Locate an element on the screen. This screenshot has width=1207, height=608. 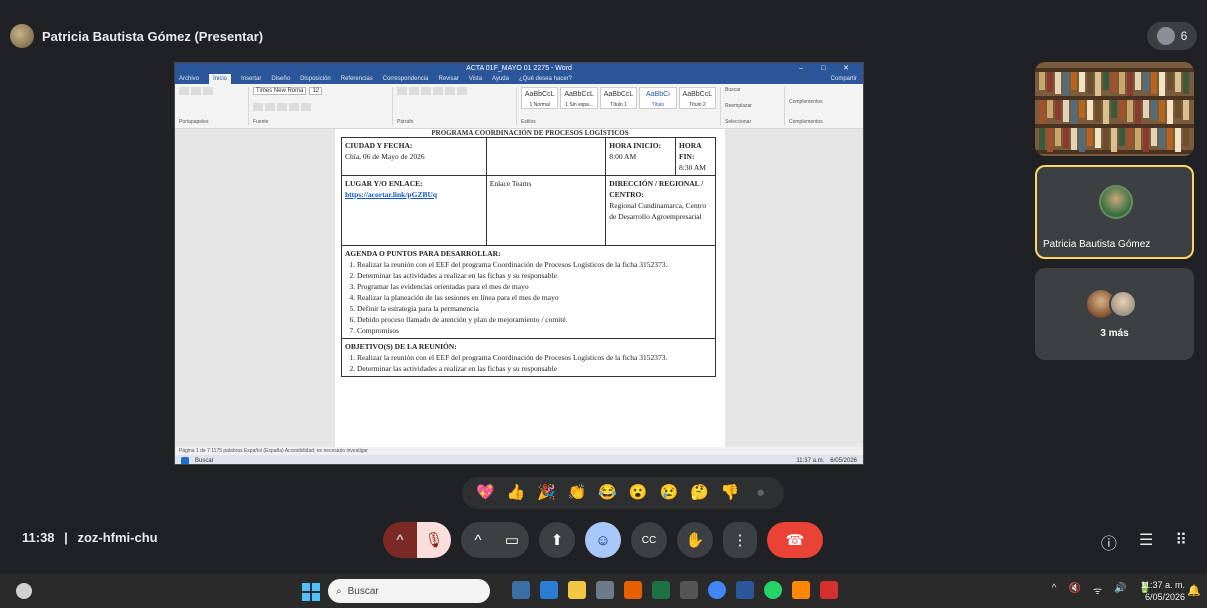
presenter-avatar is located at coordinates (22, 36).